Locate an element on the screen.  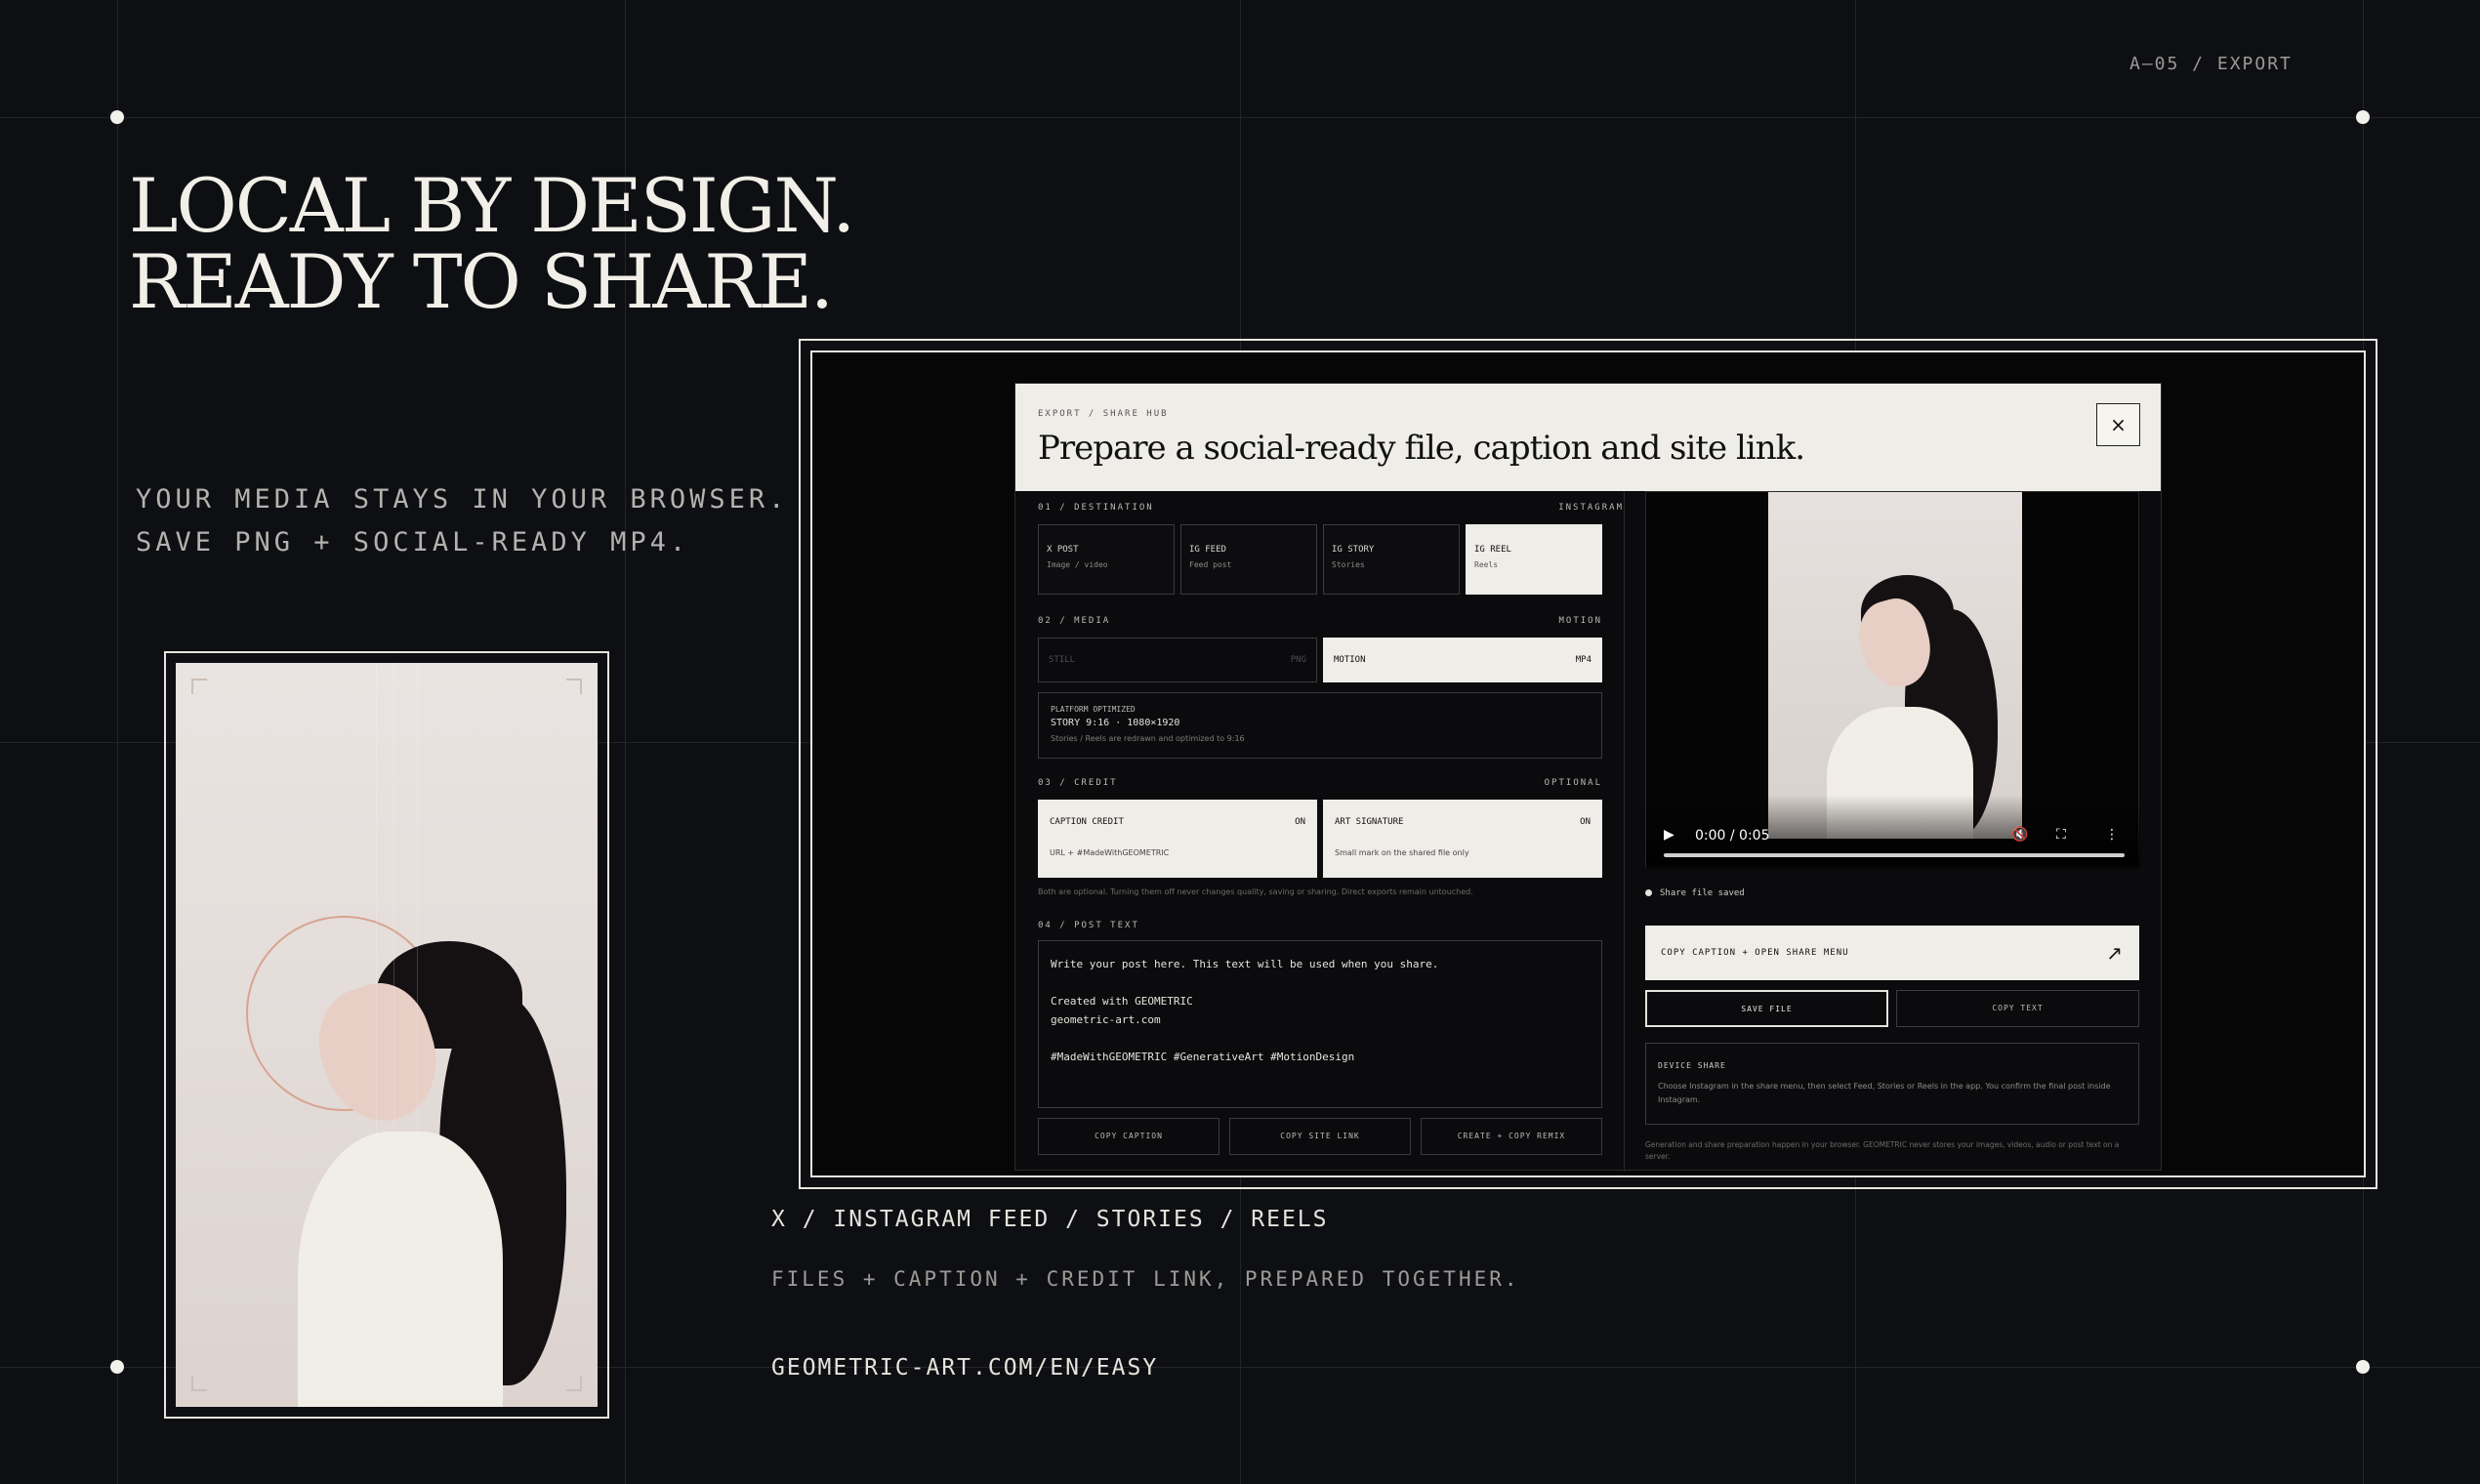
story-preview-image is located at coordinates (387, 1035).